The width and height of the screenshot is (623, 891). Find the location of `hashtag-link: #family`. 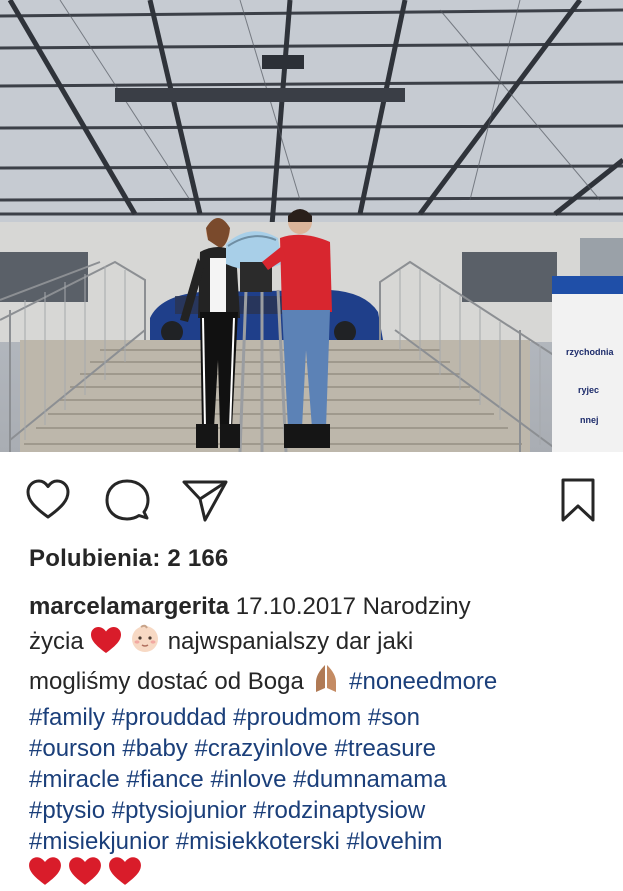

hashtag-link: #family is located at coordinates (67, 717).